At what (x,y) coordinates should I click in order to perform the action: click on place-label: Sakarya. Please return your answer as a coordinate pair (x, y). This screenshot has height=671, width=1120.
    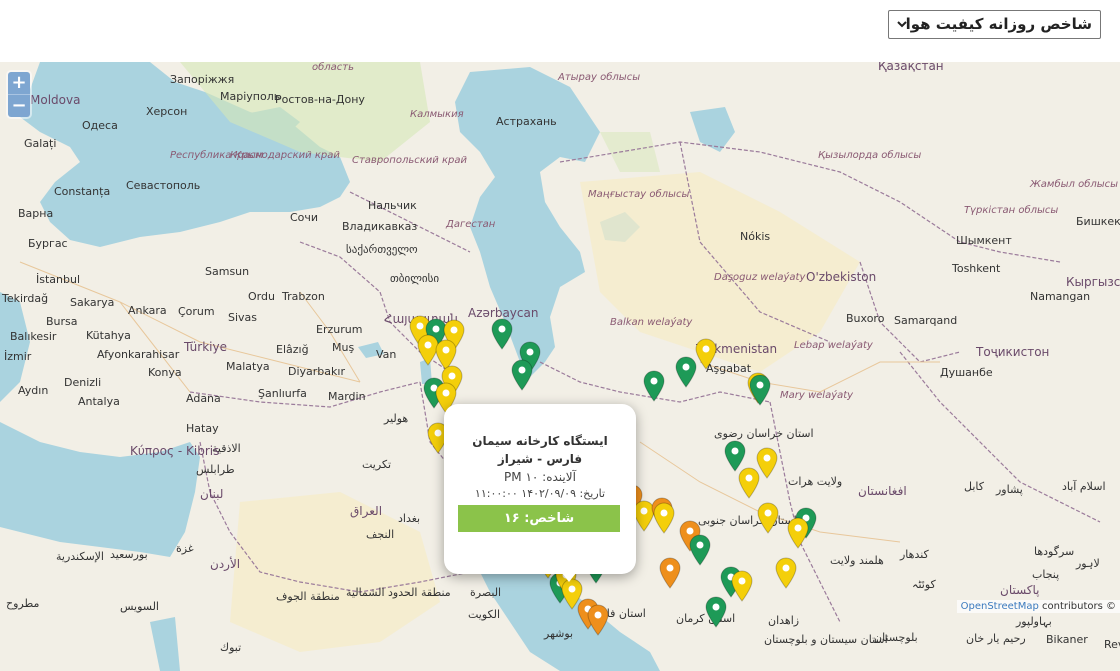
    Looking at the image, I should click on (92, 302).